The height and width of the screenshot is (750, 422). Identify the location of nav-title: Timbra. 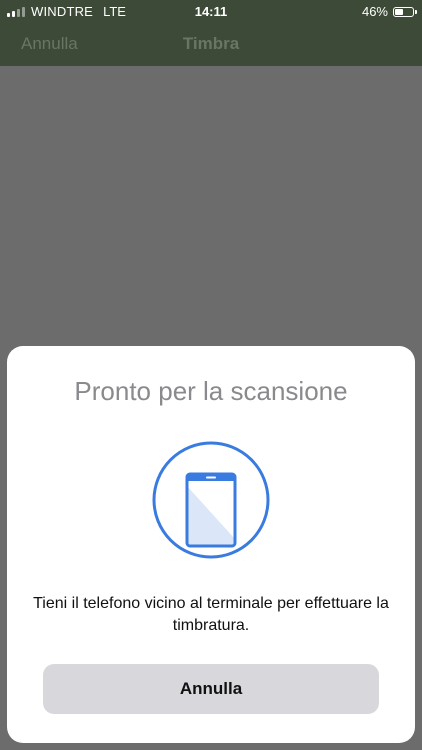
(211, 43).